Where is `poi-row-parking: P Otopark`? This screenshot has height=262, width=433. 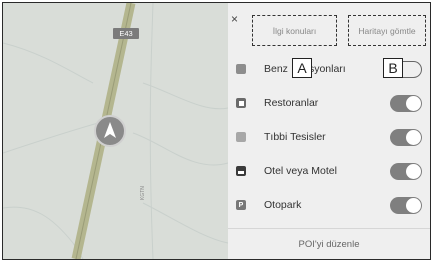
poi-row-parking: P Otopark is located at coordinates (329, 205).